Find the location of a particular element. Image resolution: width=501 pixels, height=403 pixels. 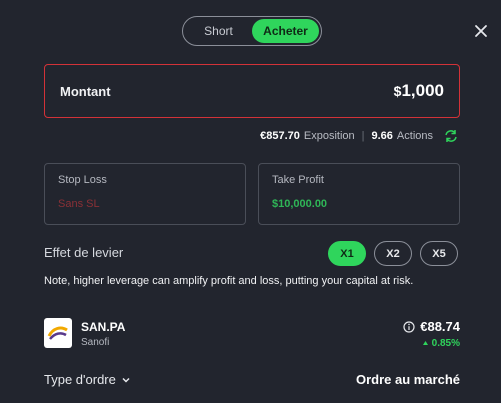

direction-toggle: Short Acheter is located at coordinates (252, 31).